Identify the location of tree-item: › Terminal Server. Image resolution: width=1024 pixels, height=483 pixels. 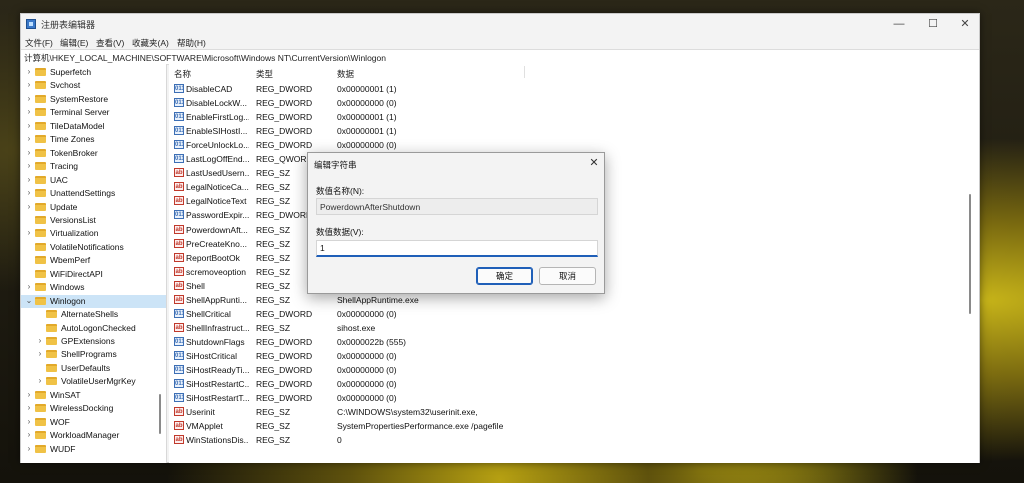
(93, 112).